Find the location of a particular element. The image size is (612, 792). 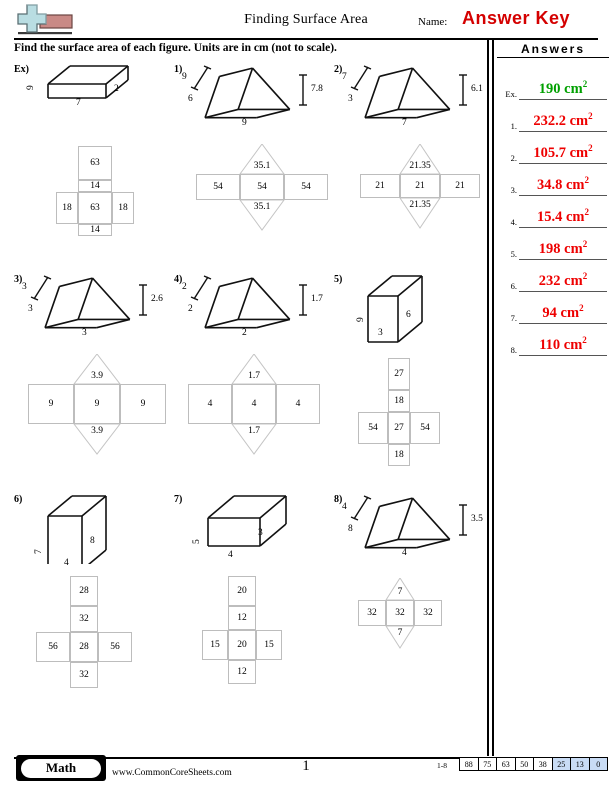

net-cell-left: 18 is located at coordinates (67, 208).